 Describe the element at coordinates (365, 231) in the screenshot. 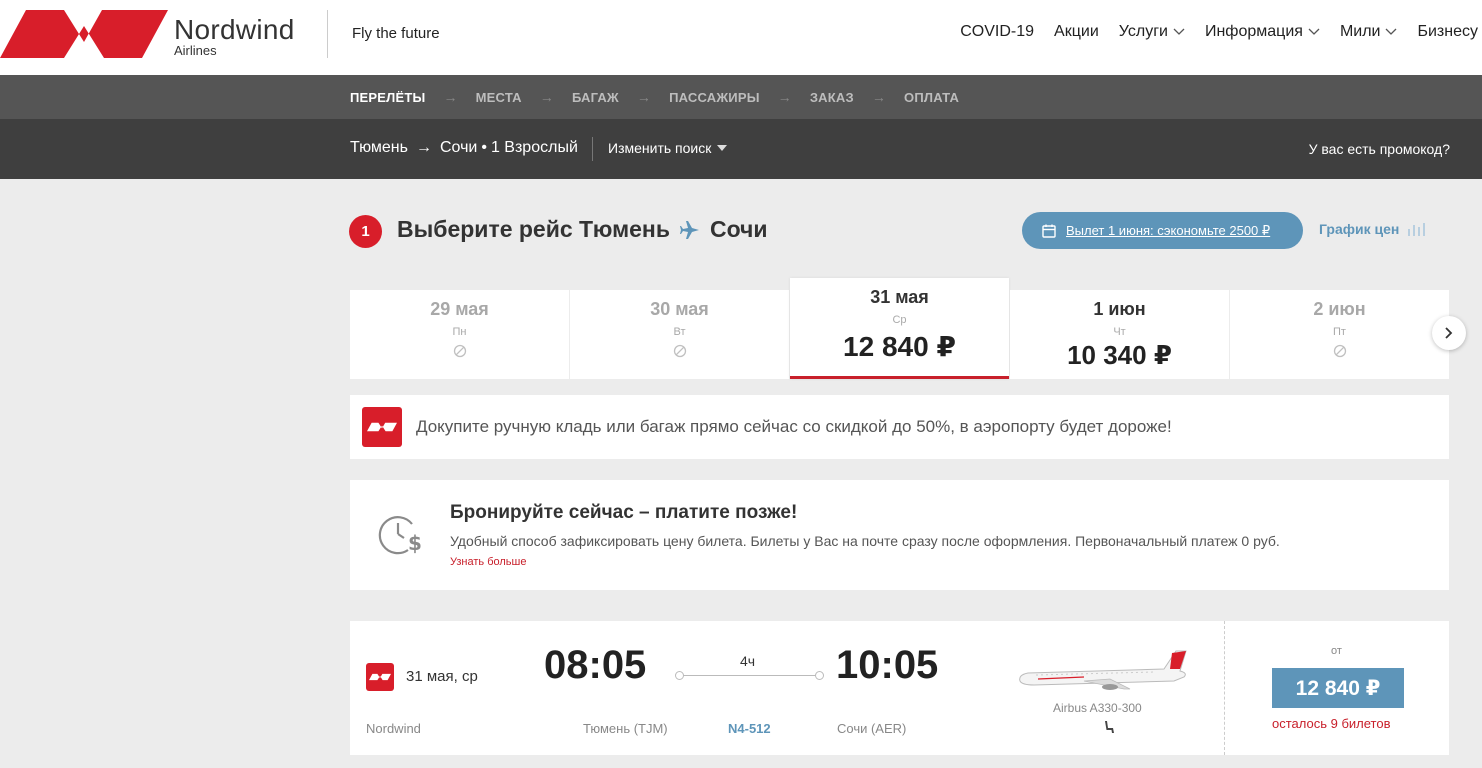

I see `step-number-badge: 1` at that location.